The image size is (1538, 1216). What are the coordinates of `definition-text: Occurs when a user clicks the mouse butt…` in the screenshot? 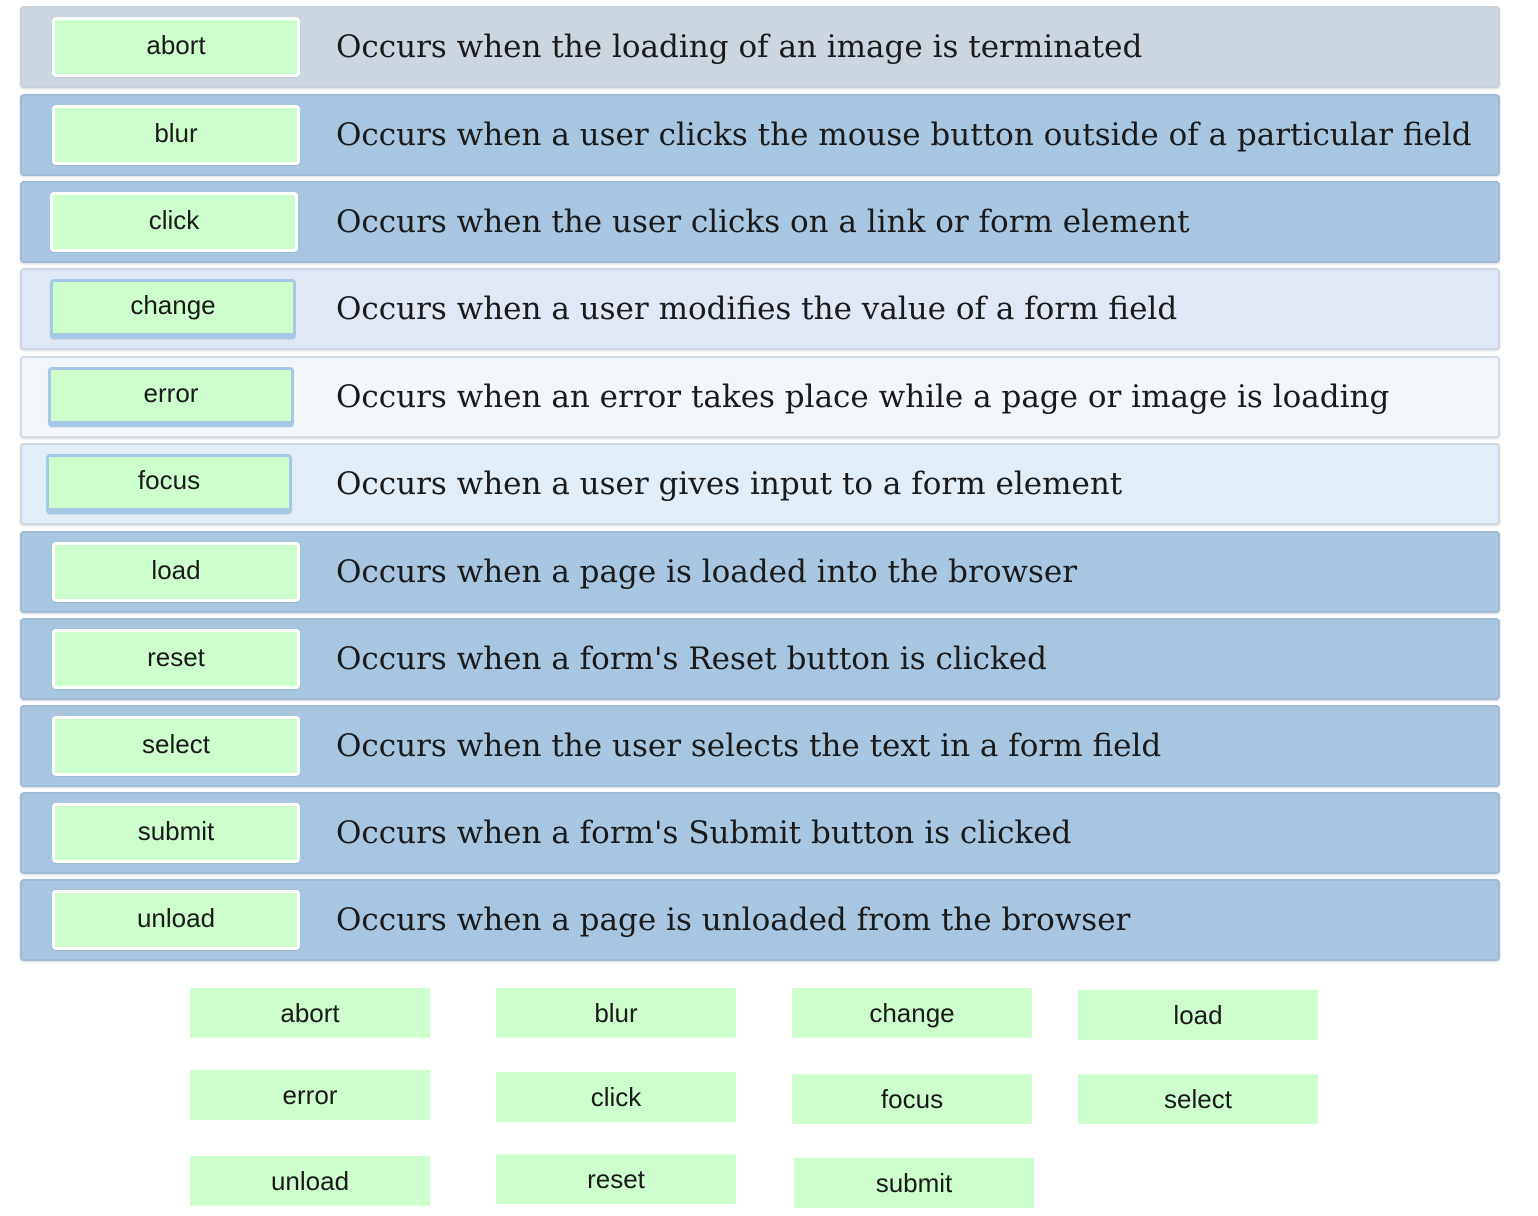 It's located at (904, 135).